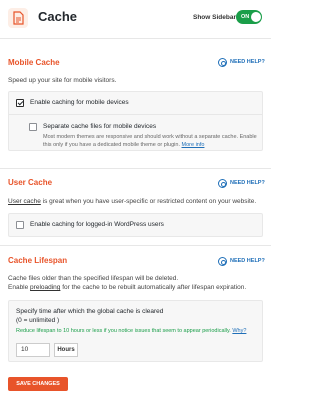  I want to click on toggle-state-label: ON, so click(245, 17).